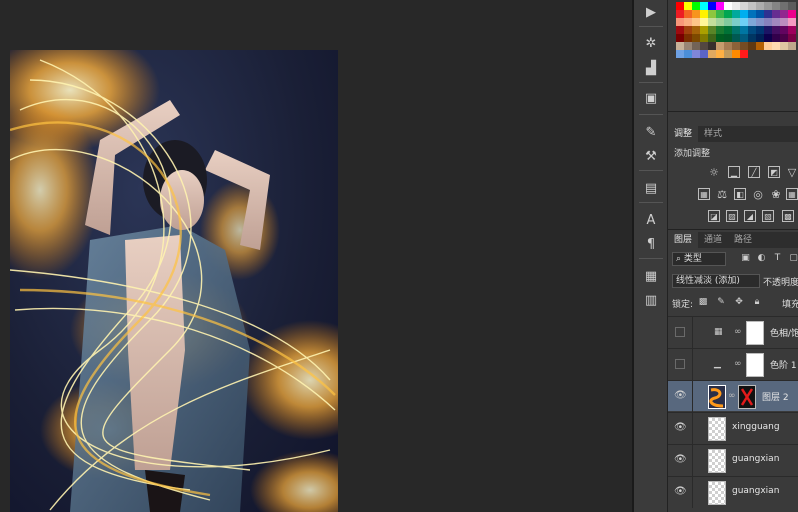 This screenshot has height=512, width=798. Describe the element at coordinates (680, 332) in the screenshot. I see `visibility-toggle` at that location.